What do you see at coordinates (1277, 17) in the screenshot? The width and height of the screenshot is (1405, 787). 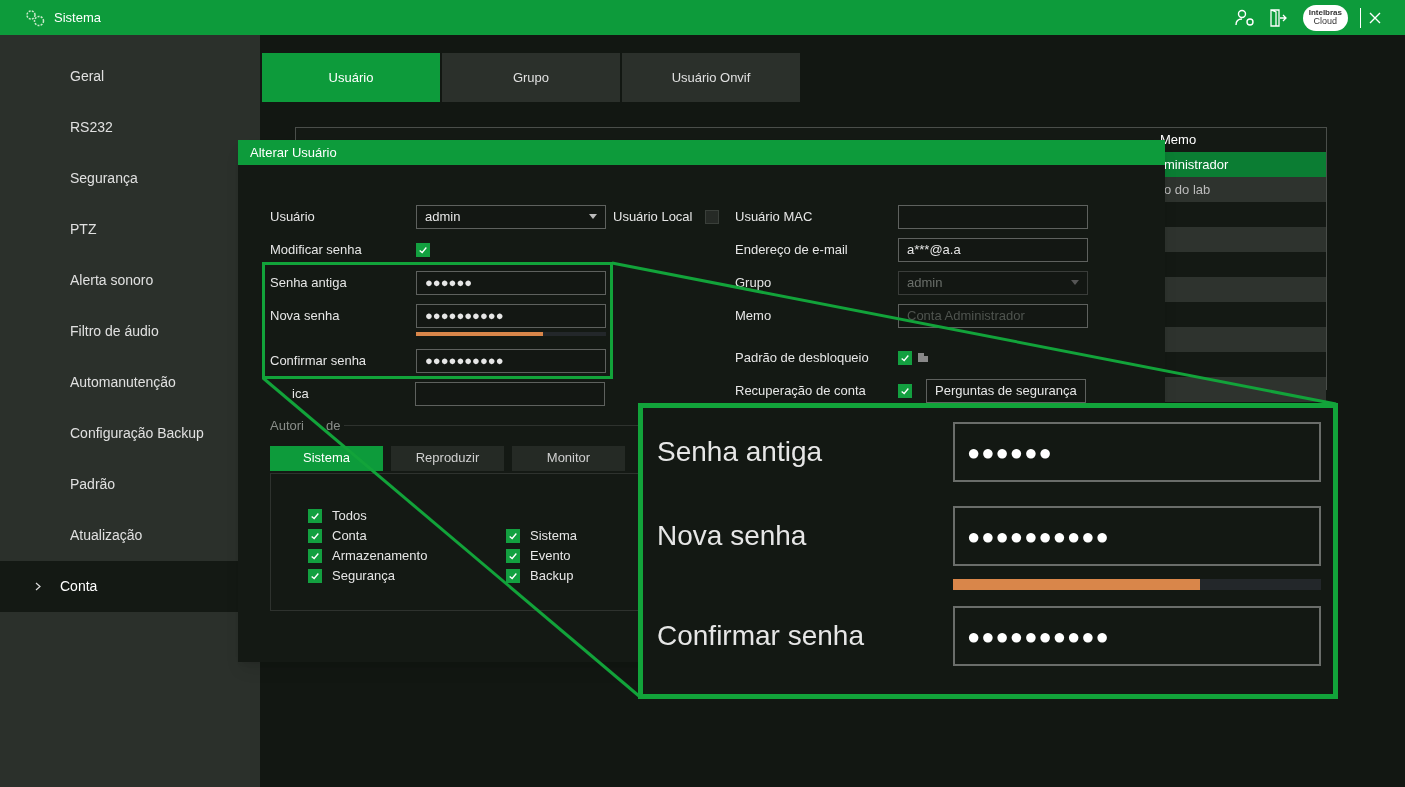 I see `logout-icon` at bounding box center [1277, 17].